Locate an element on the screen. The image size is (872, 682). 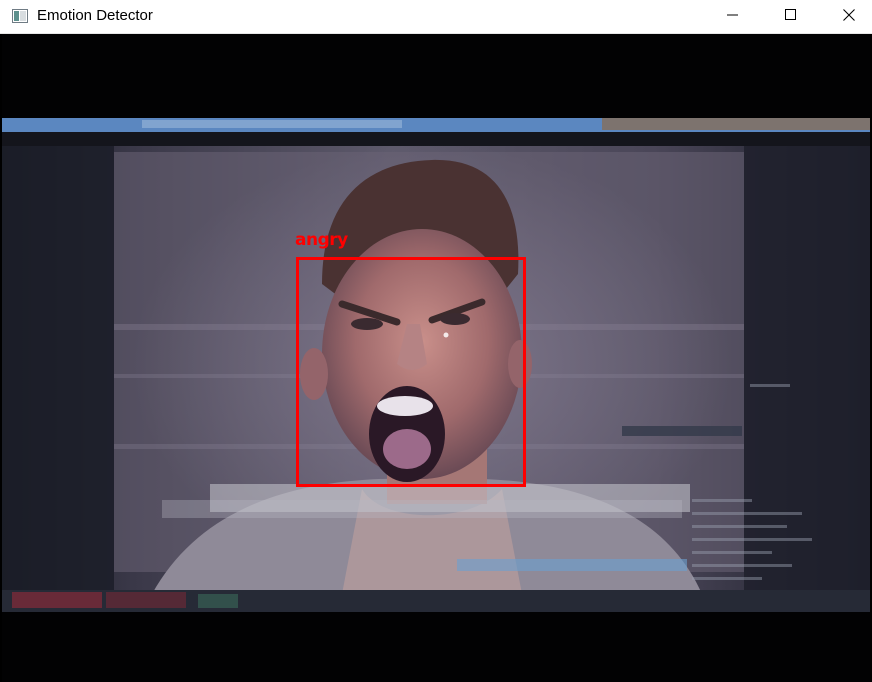
window-title: Emotion Detector is located at coordinates (95, 15).